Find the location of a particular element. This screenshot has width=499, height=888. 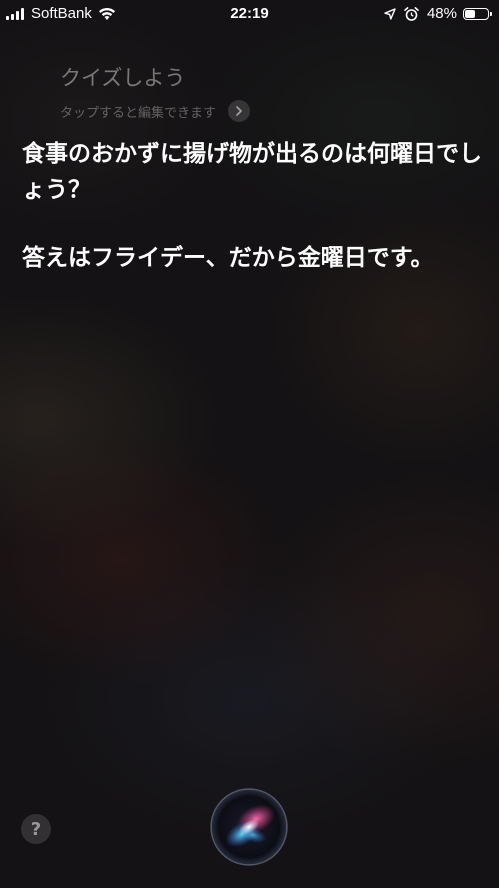

alarm-clock-icon is located at coordinates (411, 13).